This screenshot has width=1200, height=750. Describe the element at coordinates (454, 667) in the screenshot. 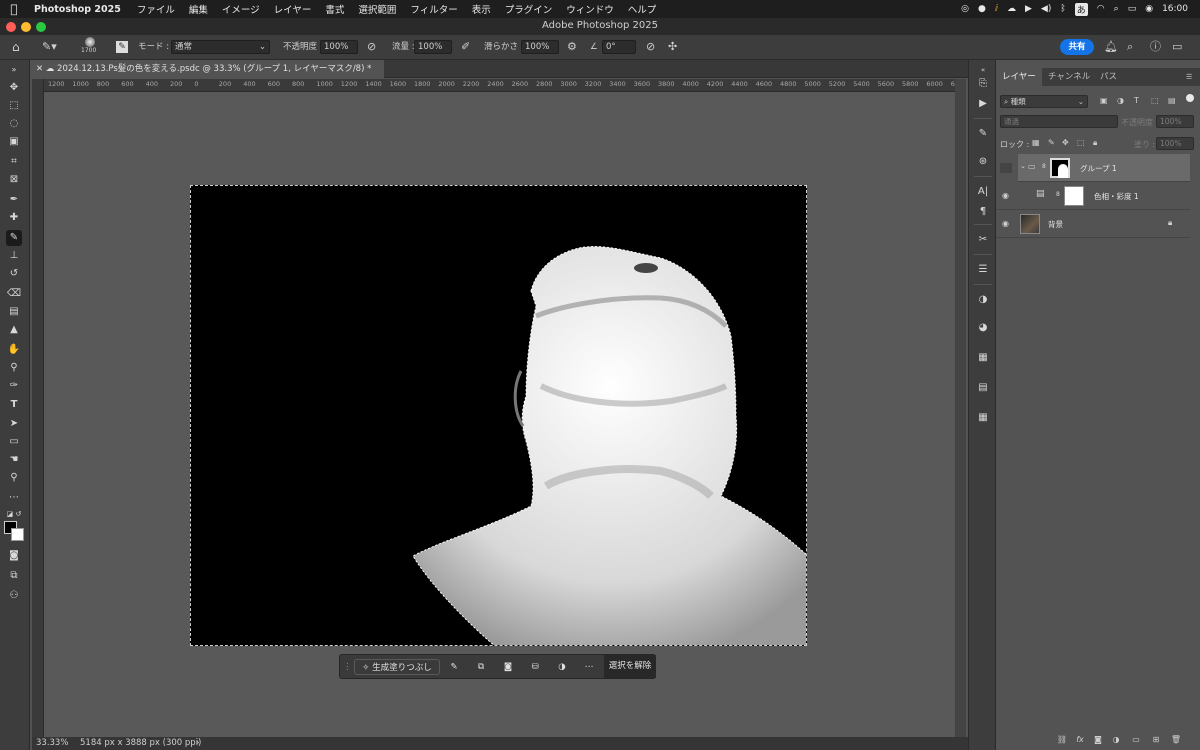

I see `modify-selection-icon: ✎` at that location.